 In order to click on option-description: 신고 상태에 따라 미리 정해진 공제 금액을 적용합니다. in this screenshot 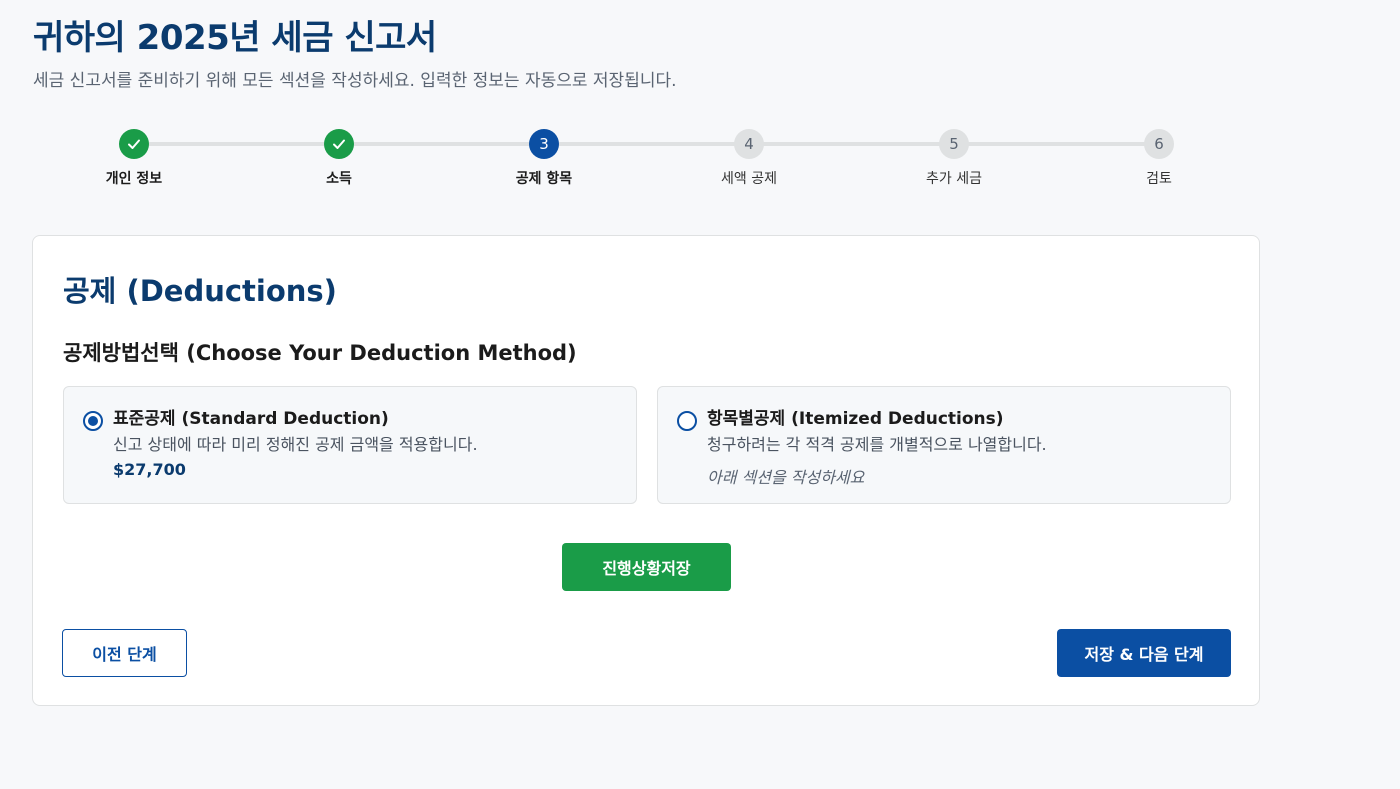, I will do `click(295, 444)`.